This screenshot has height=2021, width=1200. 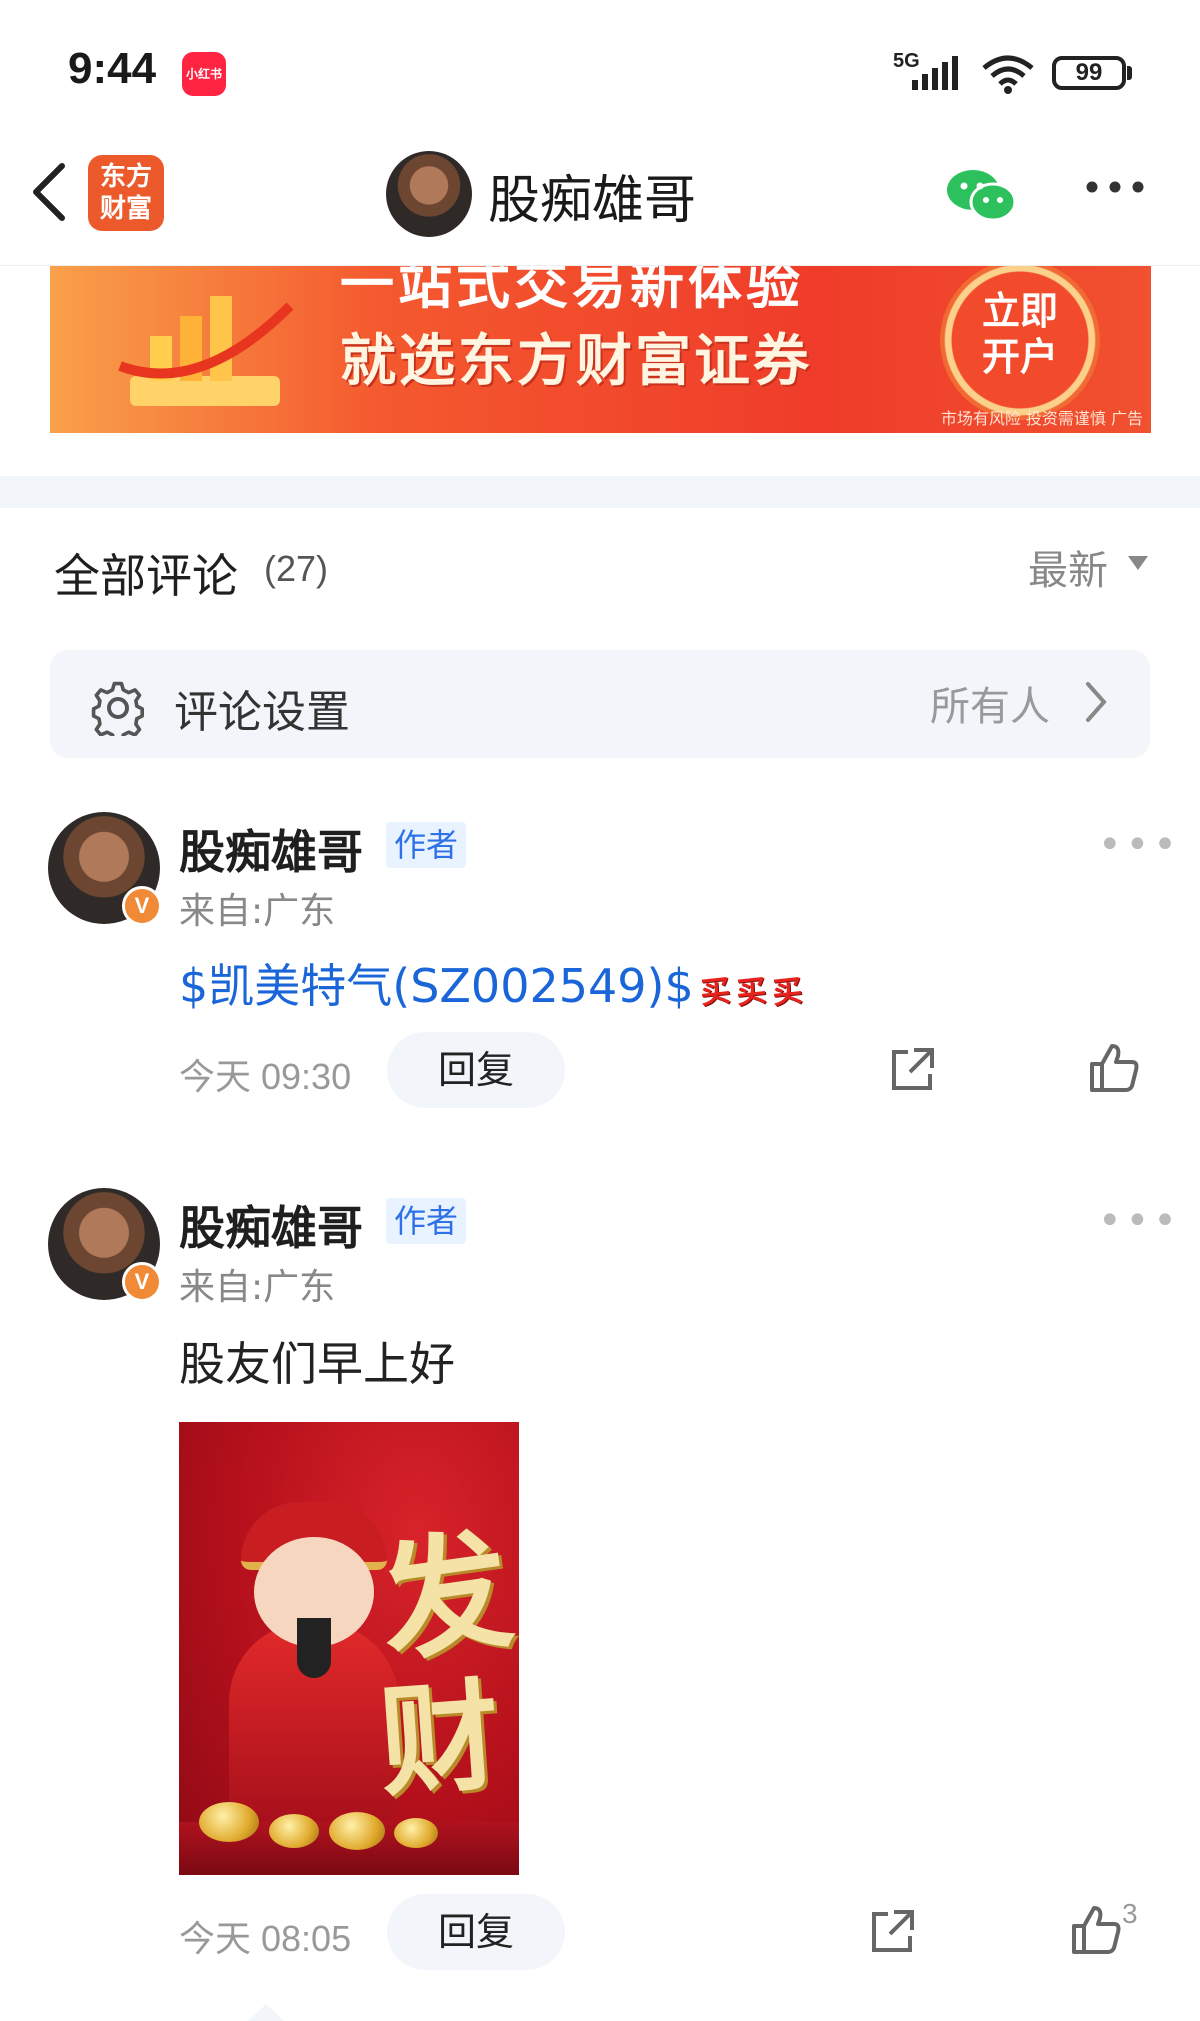 I want to click on banner-headline-top: 一站式交易新体验, so click(x=572, y=291).